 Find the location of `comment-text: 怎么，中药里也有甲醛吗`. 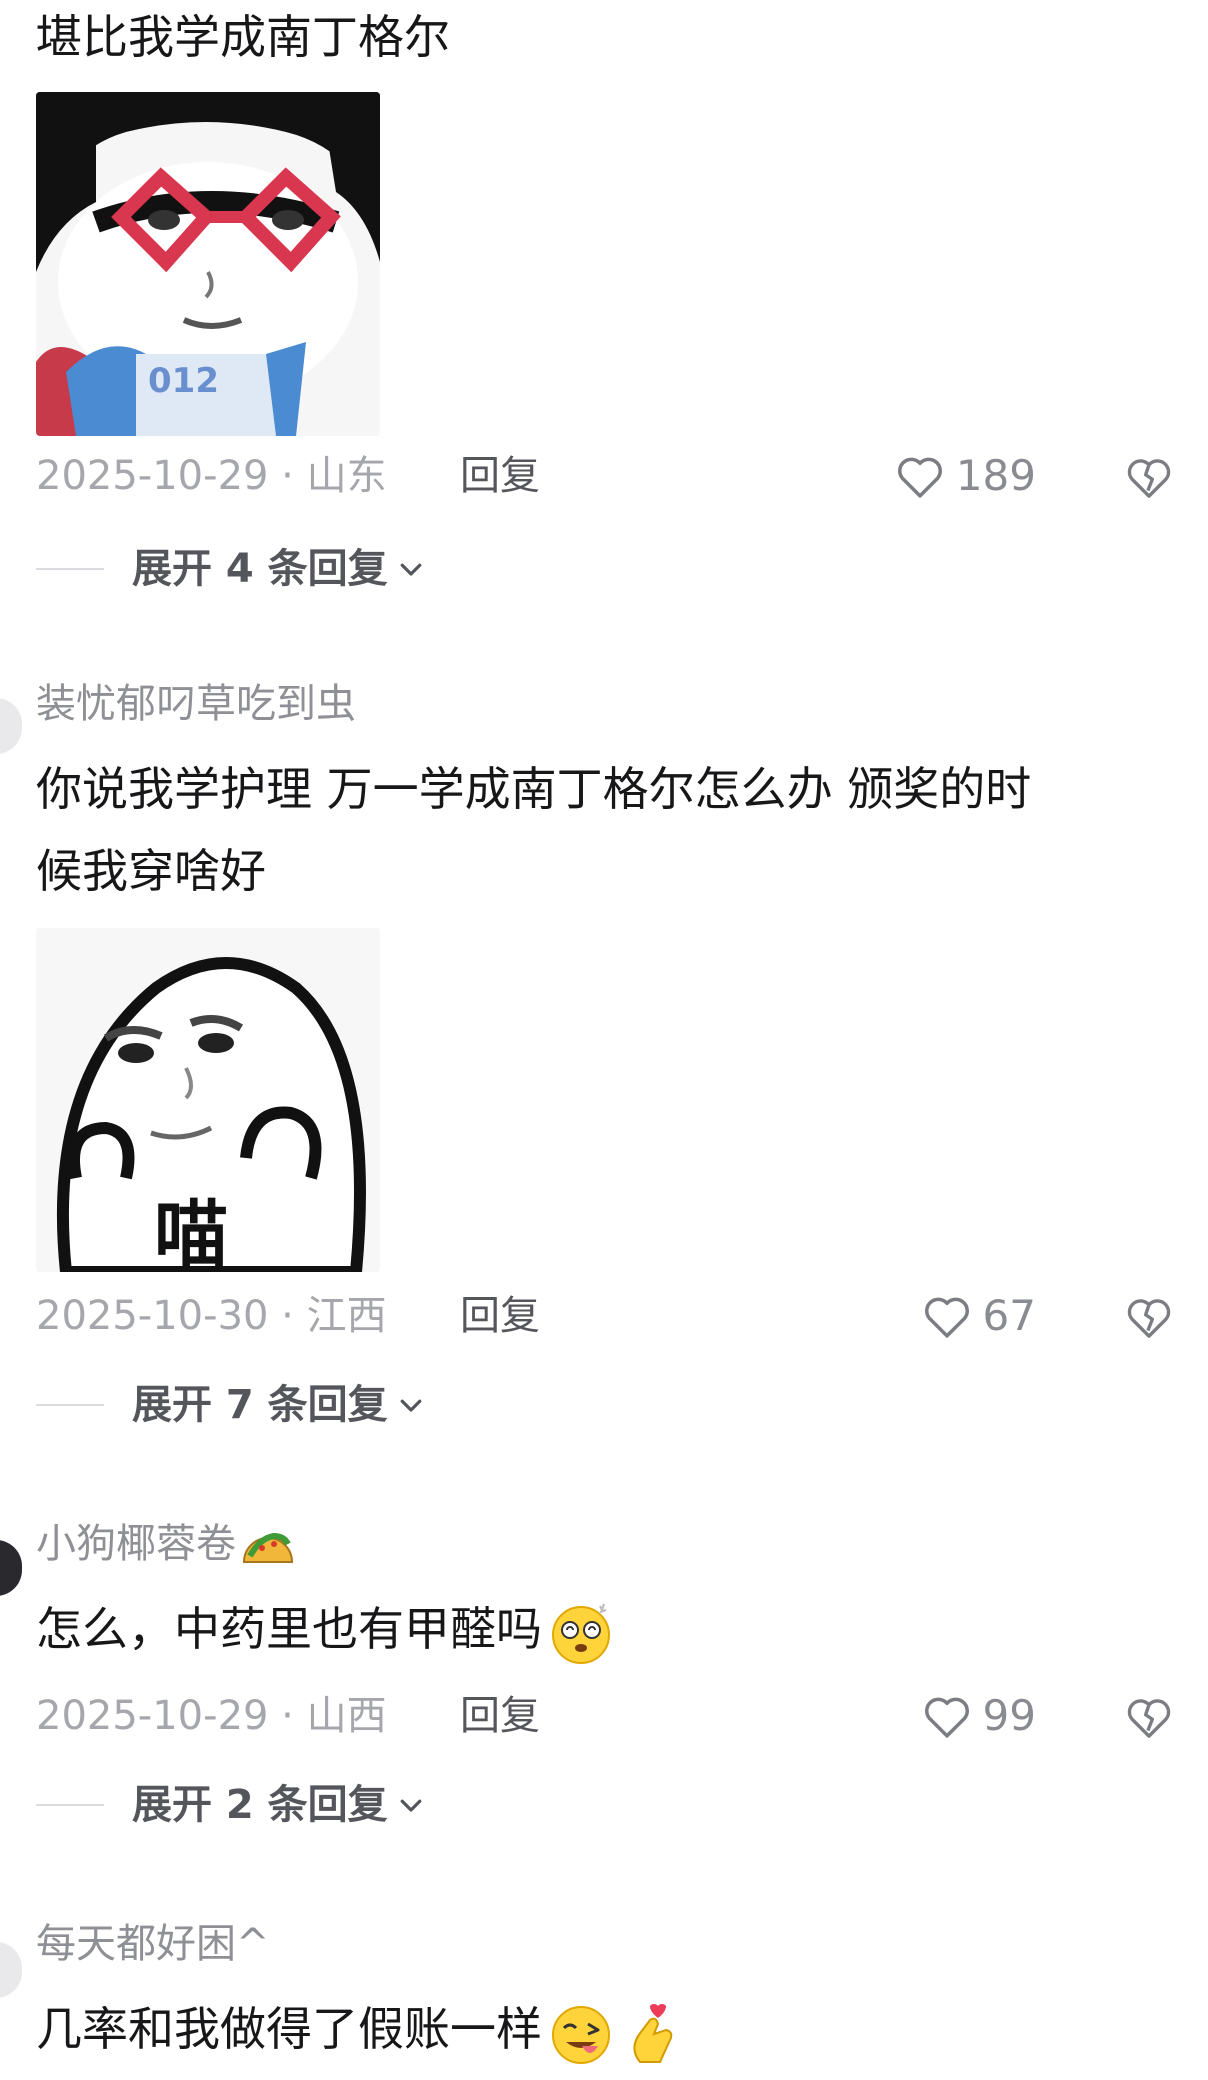

comment-text: 怎么，中药里也有甲醛吗 is located at coordinates (325, 1629).